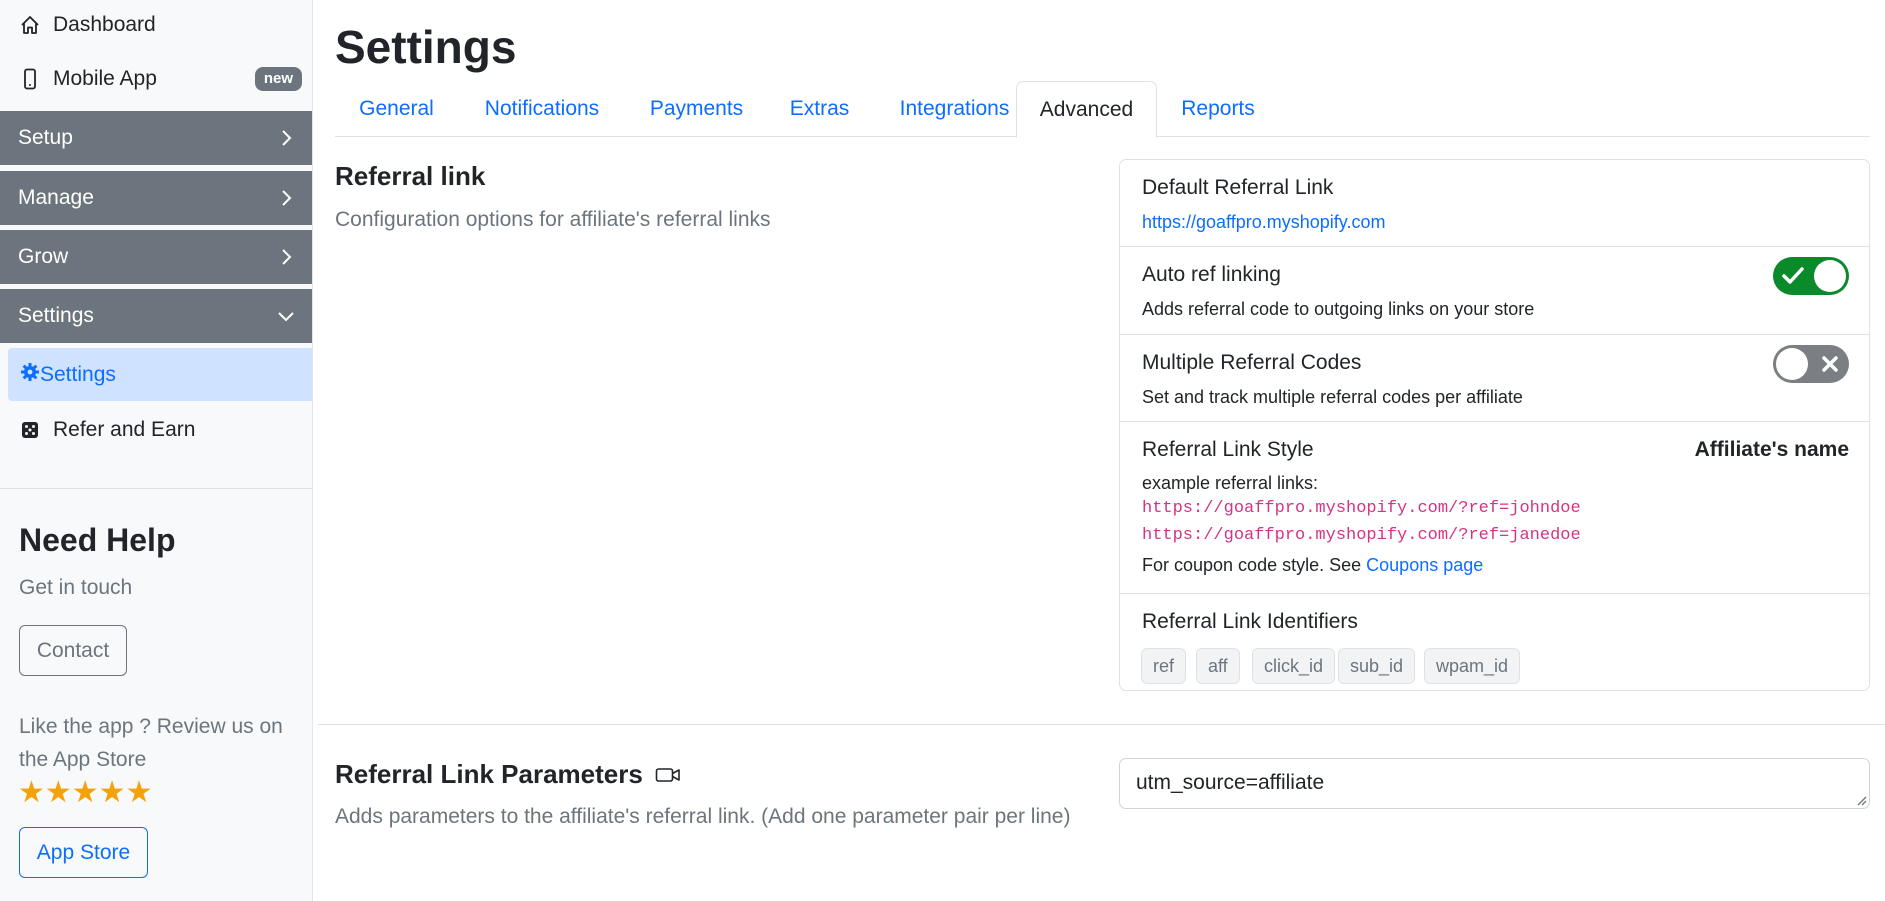 The height and width of the screenshot is (901, 1885). Describe the element at coordinates (1377, 666) in the screenshot. I see `identifier-pill: sub_id` at that location.